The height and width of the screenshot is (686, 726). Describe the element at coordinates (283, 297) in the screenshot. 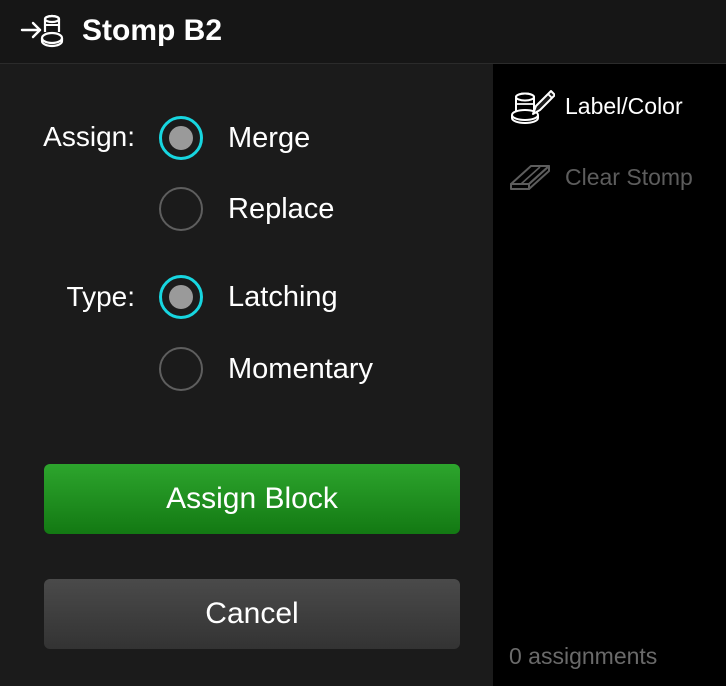

I see `radio-latching-label: Latching` at that location.